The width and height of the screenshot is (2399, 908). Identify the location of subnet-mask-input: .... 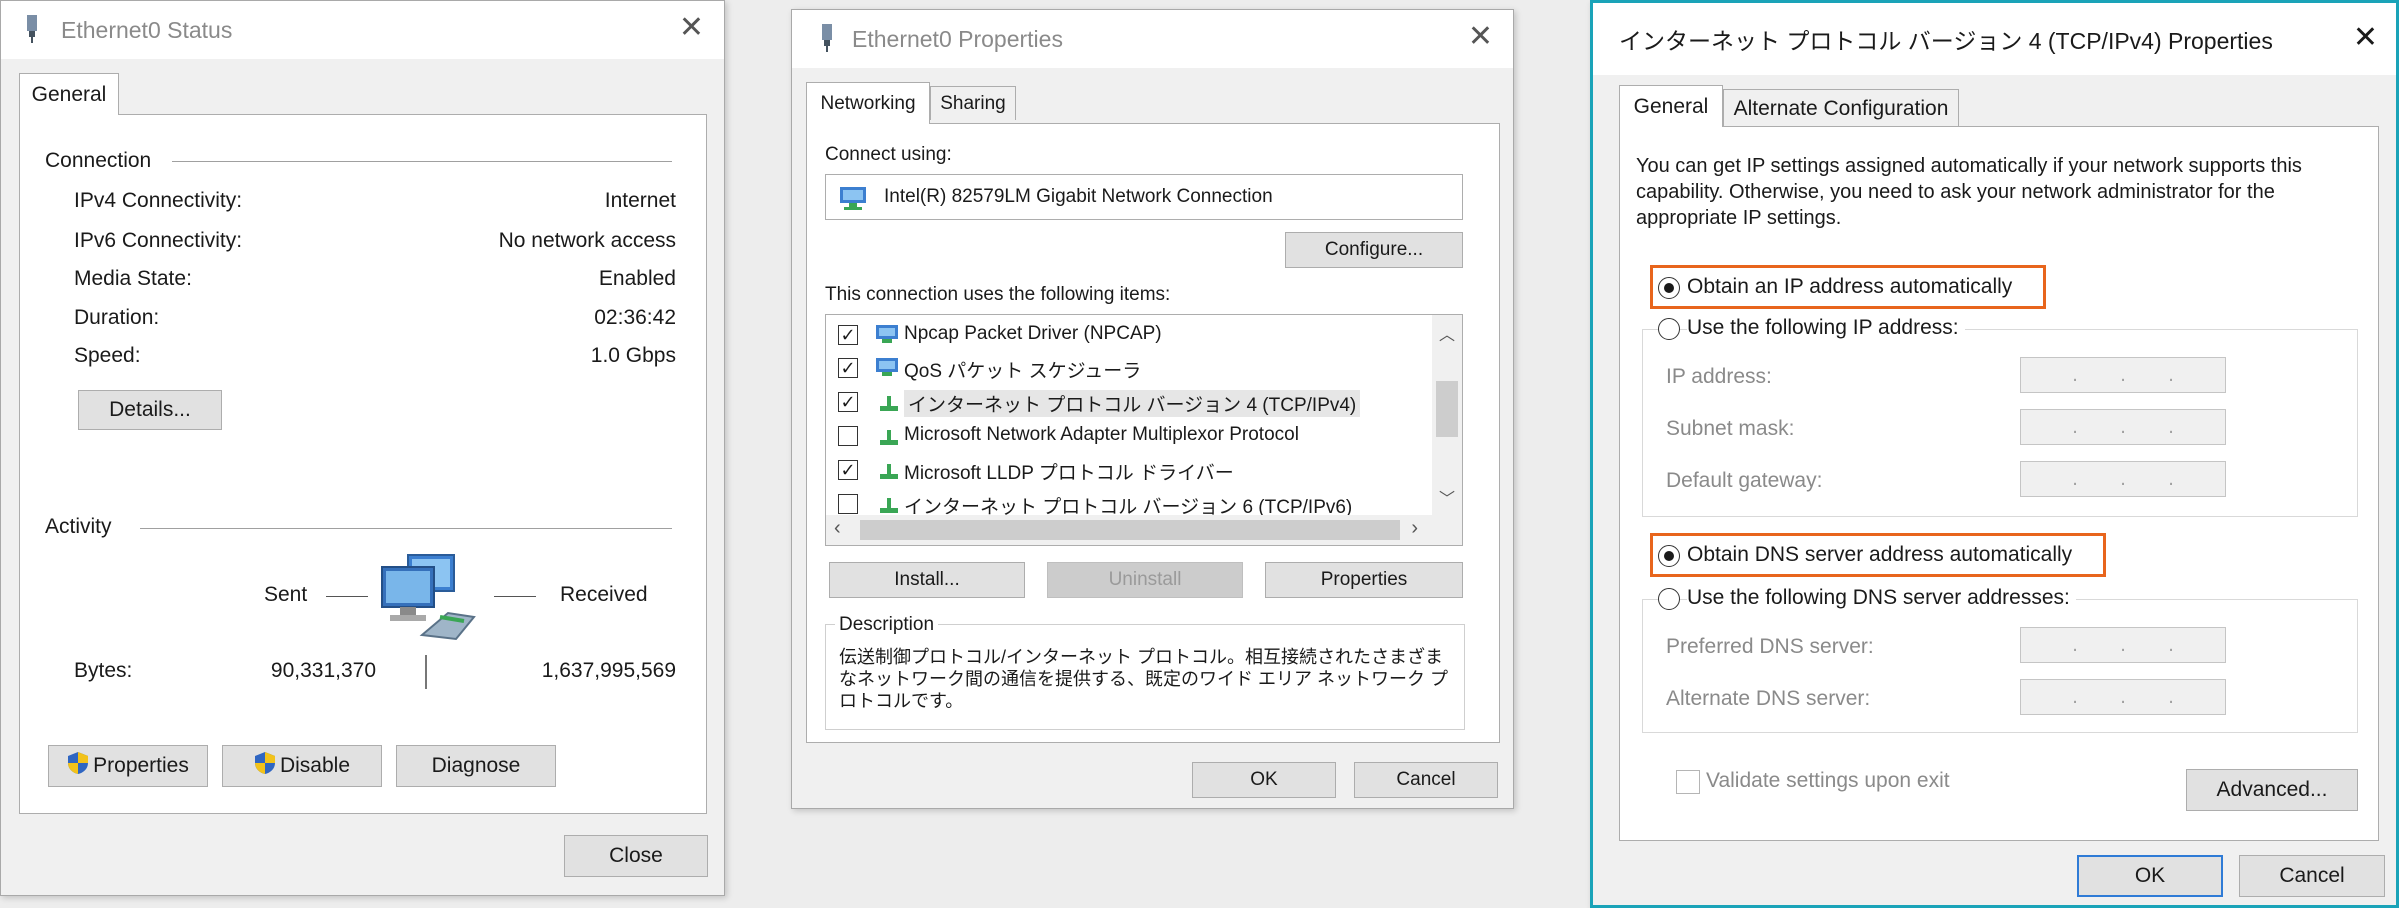
(2123, 427).